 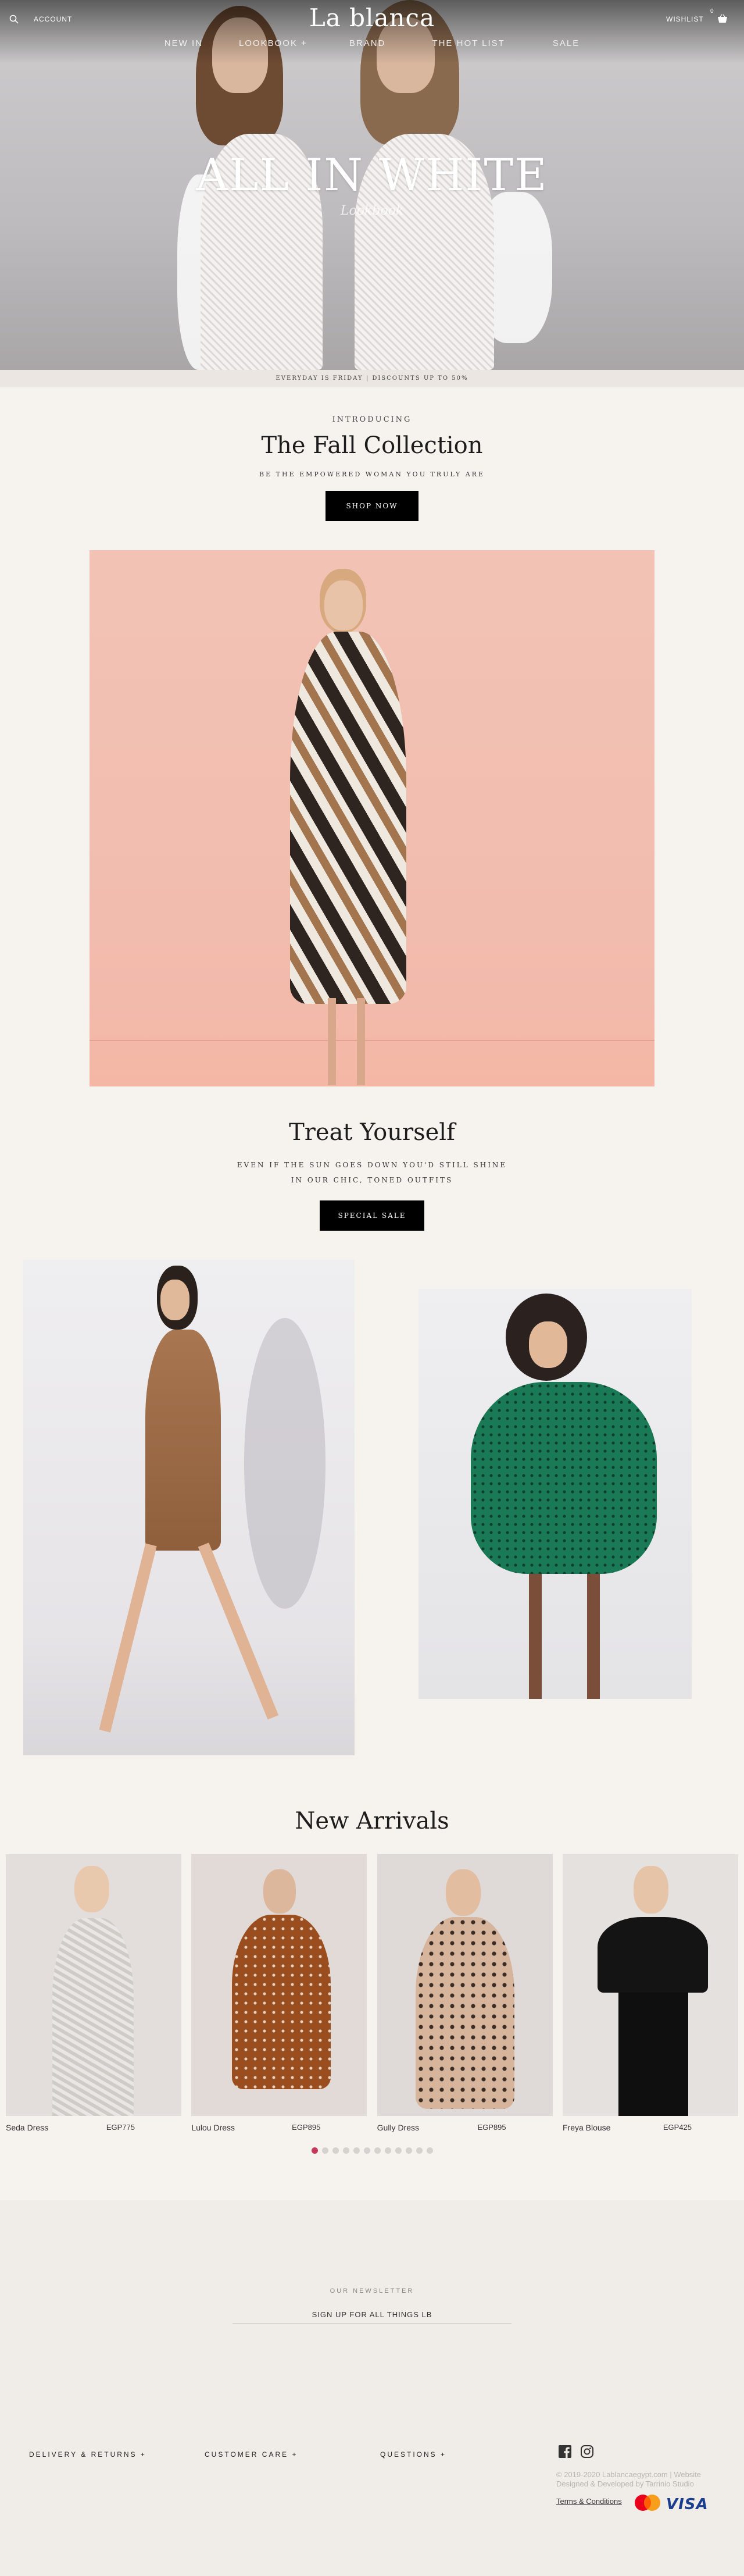 What do you see at coordinates (372, 2150) in the screenshot?
I see `carousel-dots` at bounding box center [372, 2150].